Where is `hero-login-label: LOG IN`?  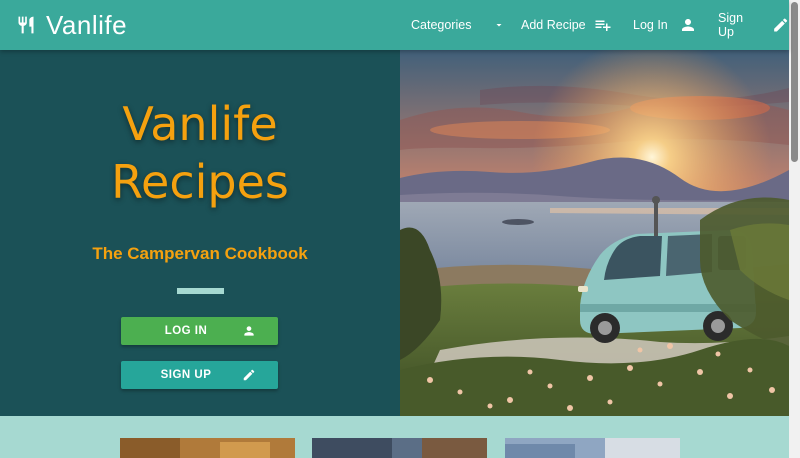 hero-login-label: LOG IN is located at coordinates (186, 331).